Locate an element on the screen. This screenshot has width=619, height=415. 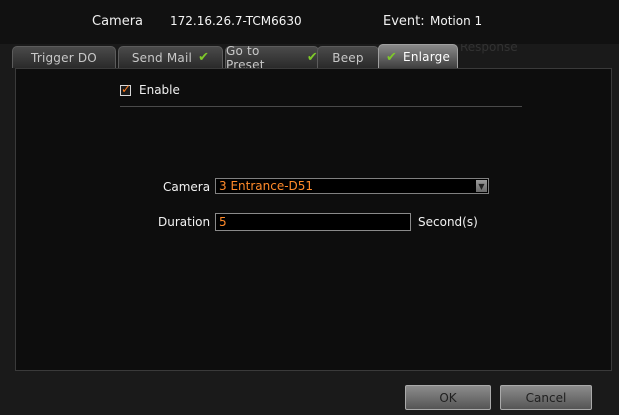
camera-header-label: Camera is located at coordinates (118, 21).